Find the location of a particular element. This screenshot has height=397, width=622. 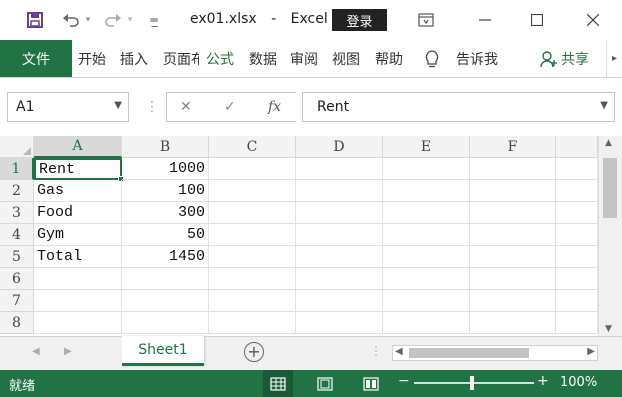

cell-a6 is located at coordinates (78, 279).